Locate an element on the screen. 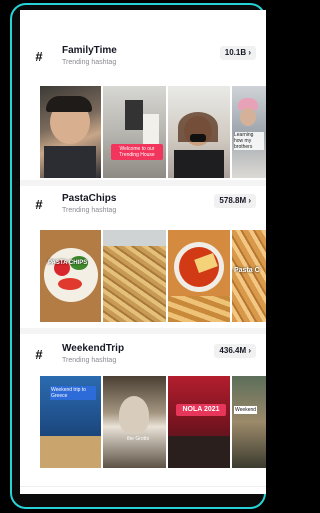 Image resolution: width=320 pixels, height=513 pixels. video-caption: the Grotto is located at coordinates (138, 439).